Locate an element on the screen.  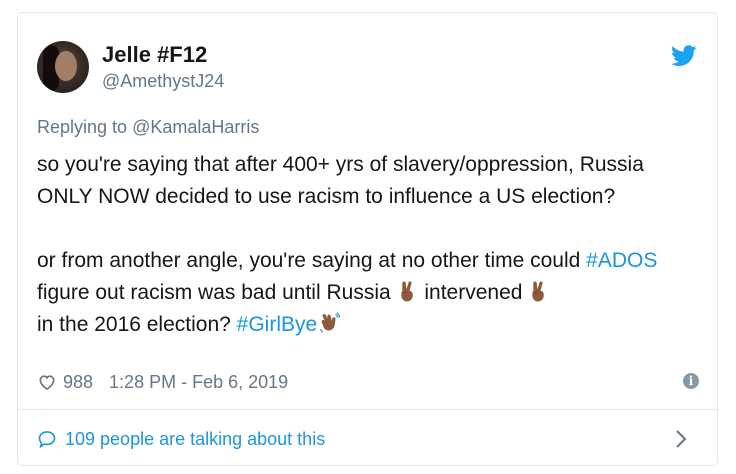
tweet-meta: 988 1:28 PM - Feb 6, 2019 i is located at coordinates (368, 382).